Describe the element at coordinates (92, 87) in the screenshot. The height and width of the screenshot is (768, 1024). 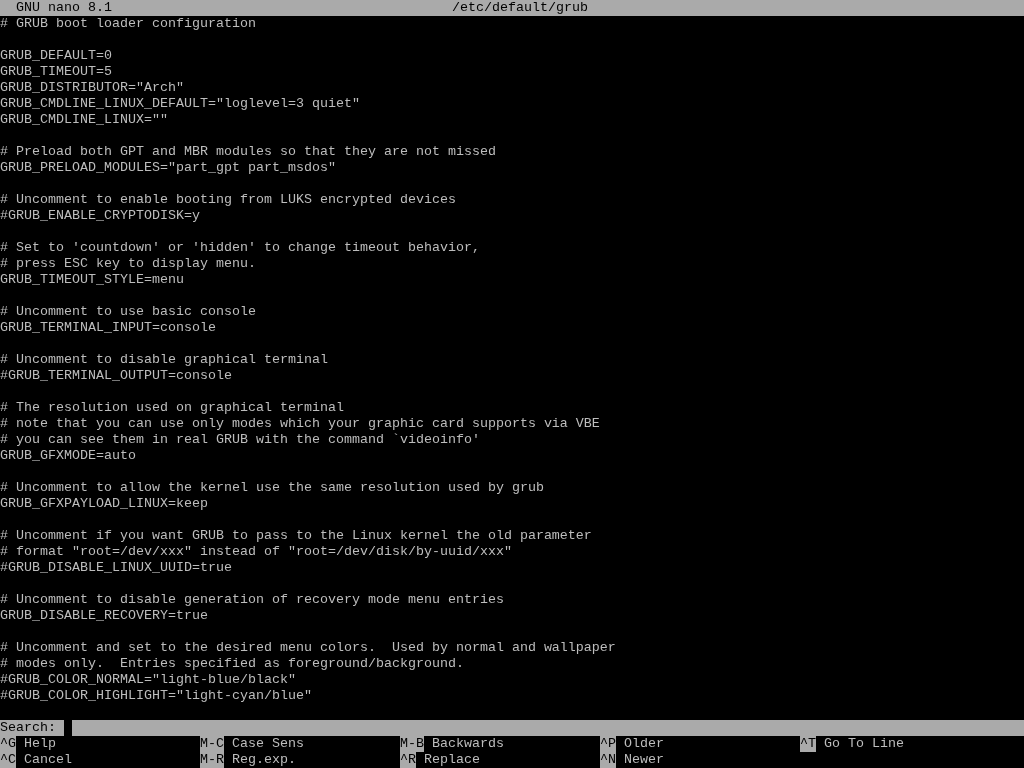
I see `code-line: GRUB_DISTRIBUTOR="Arch"` at that location.